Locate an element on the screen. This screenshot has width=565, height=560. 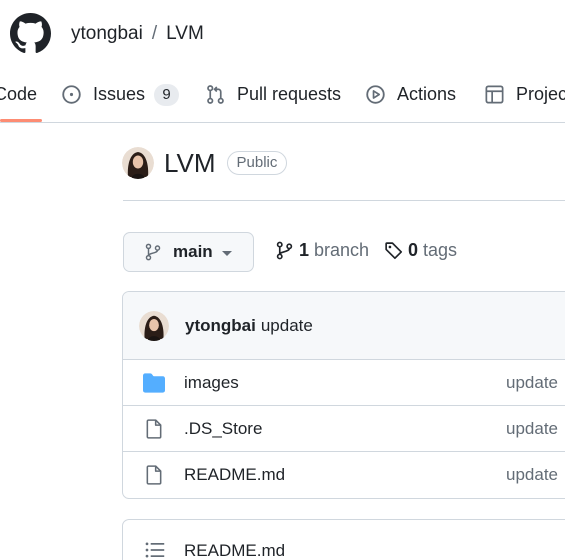
list-unordered-icon is located at coordinates (155, 550).